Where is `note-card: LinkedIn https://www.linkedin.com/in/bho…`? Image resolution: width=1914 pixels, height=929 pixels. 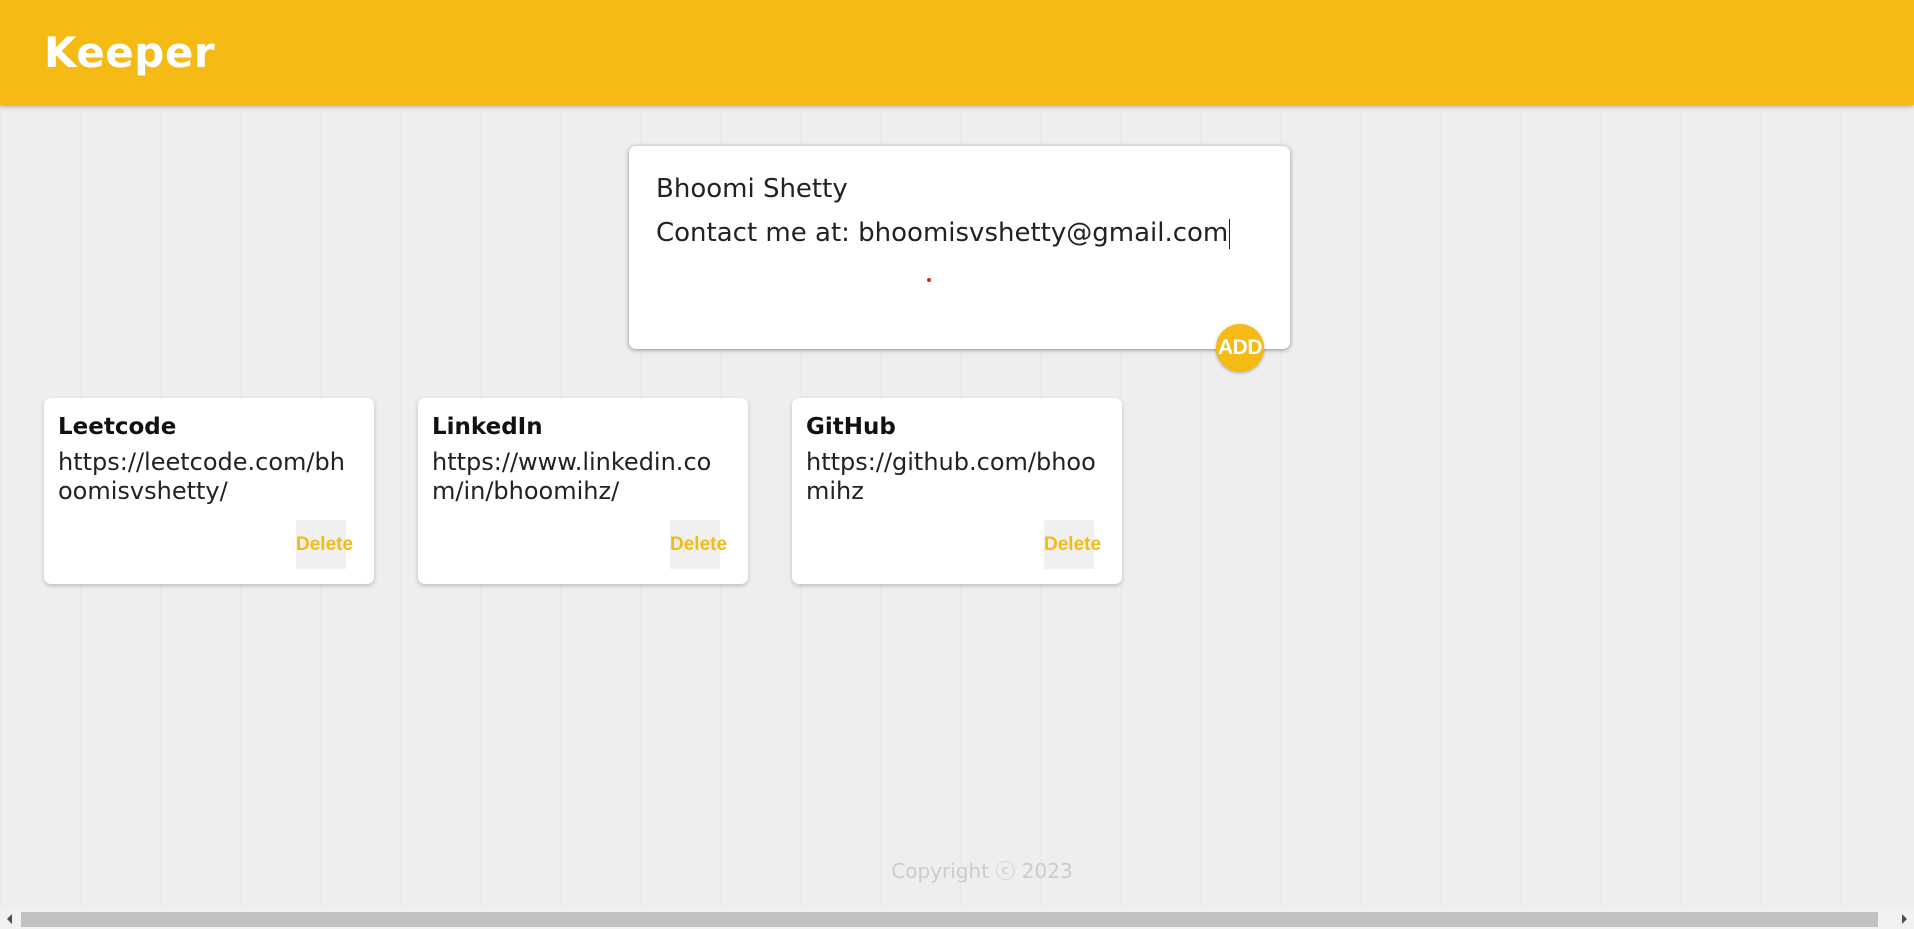 note-card: LinkedIn https://www.linkedin.com/in/bho… is located at coordinates (583, 491).